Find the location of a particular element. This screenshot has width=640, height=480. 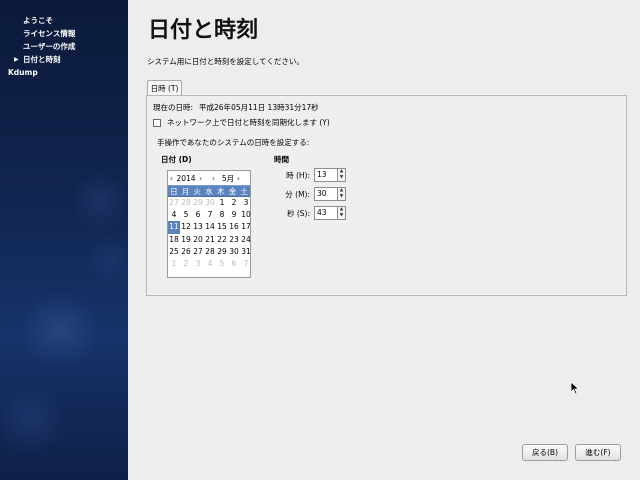

calendar-day: 16 is located at coordinates (234, 227).